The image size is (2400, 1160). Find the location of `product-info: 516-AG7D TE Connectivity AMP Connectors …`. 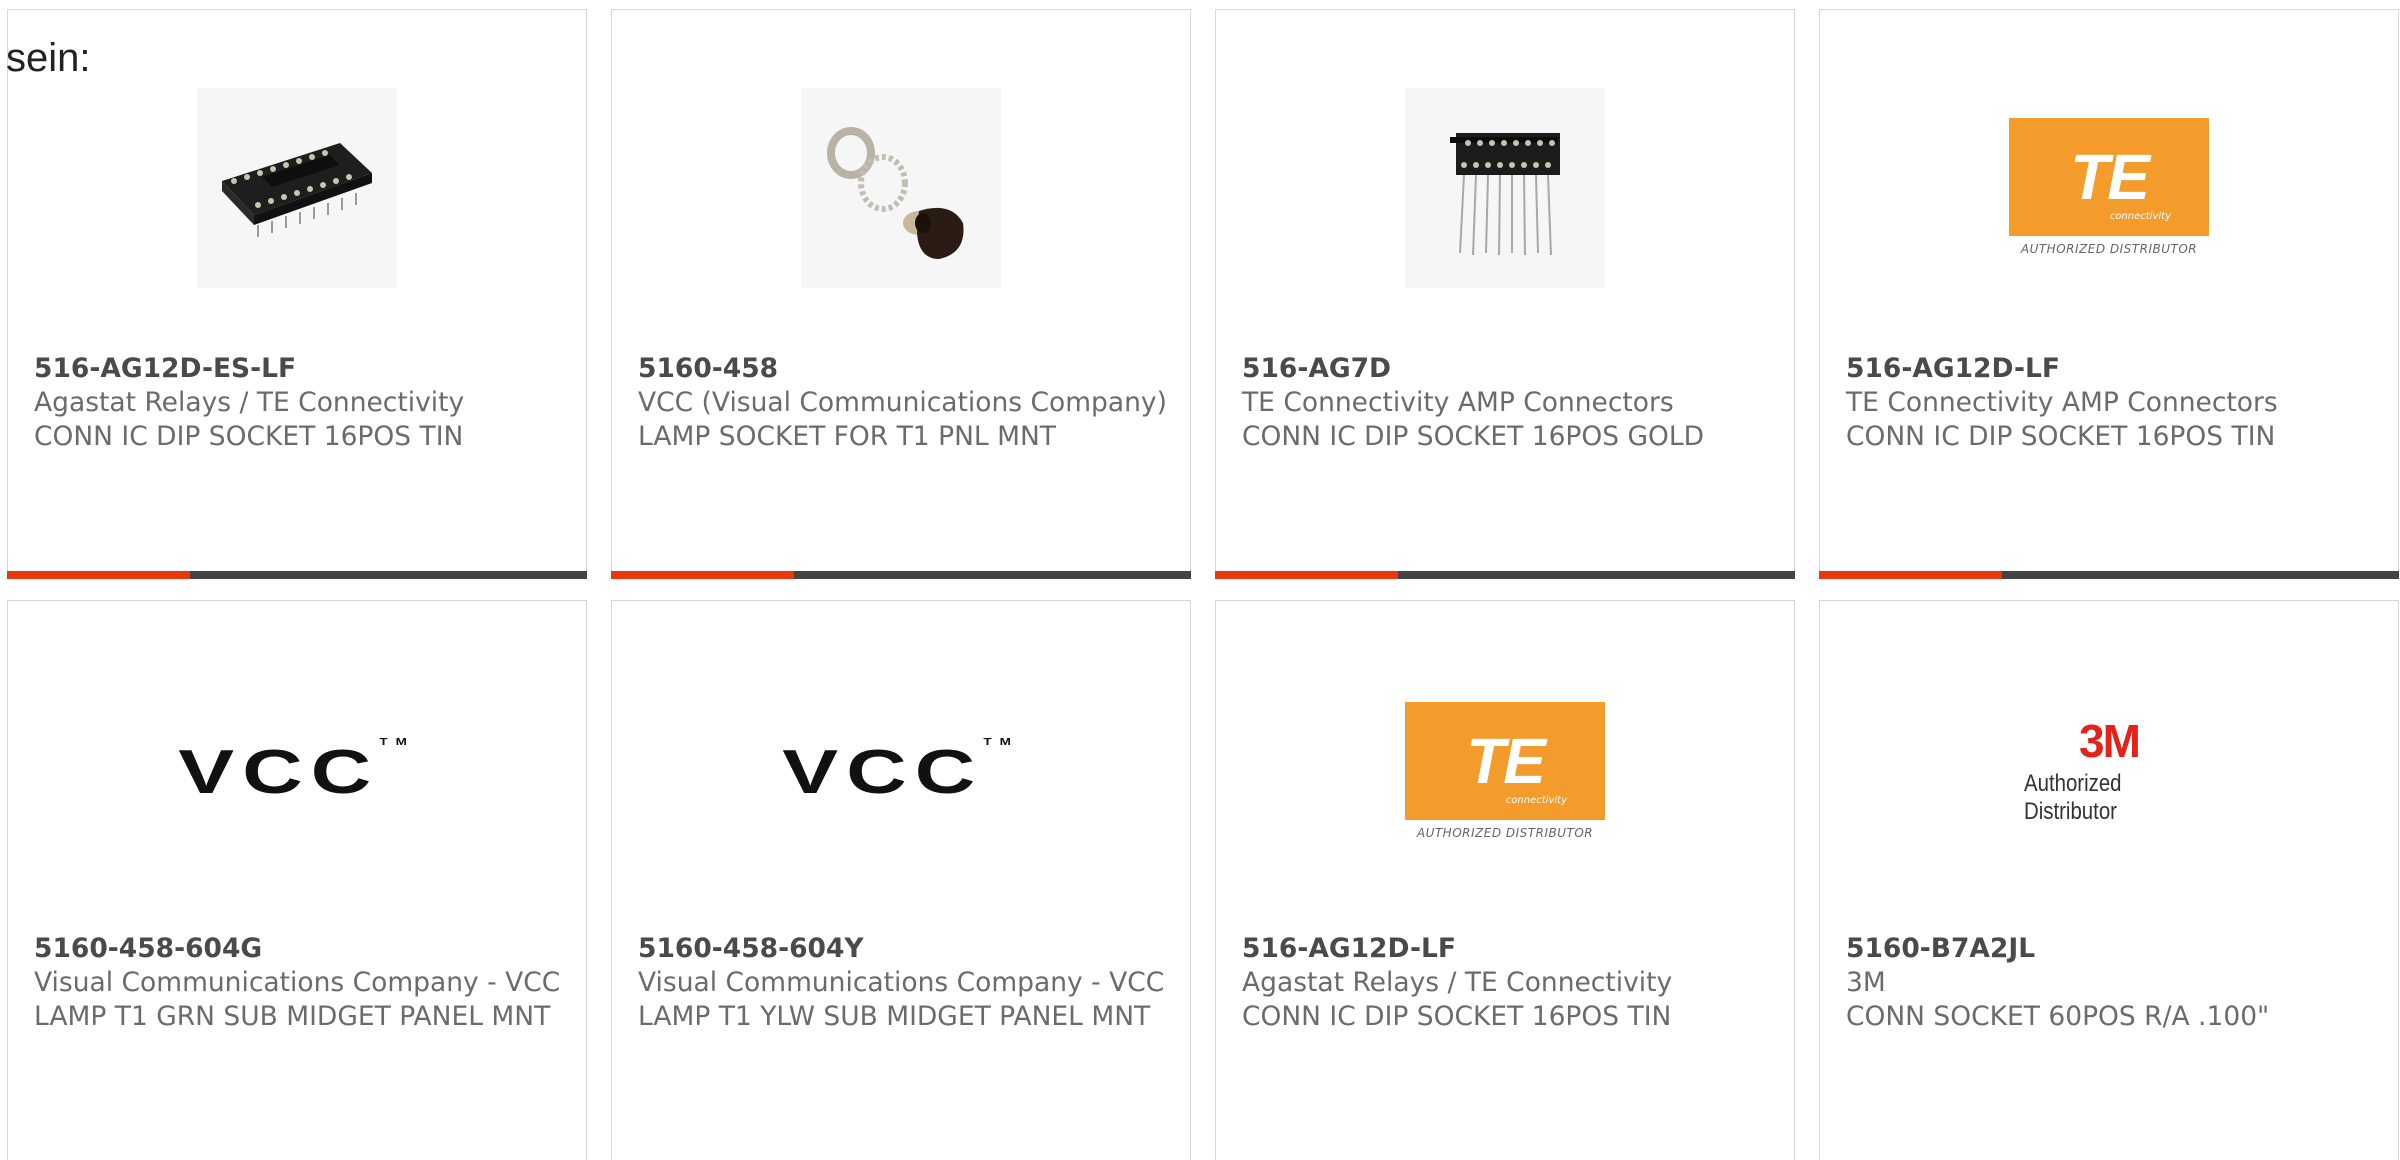

product-info: 516-AG7D TE Connectivity AMP Connectors … is located at coordinates (1508, 403).